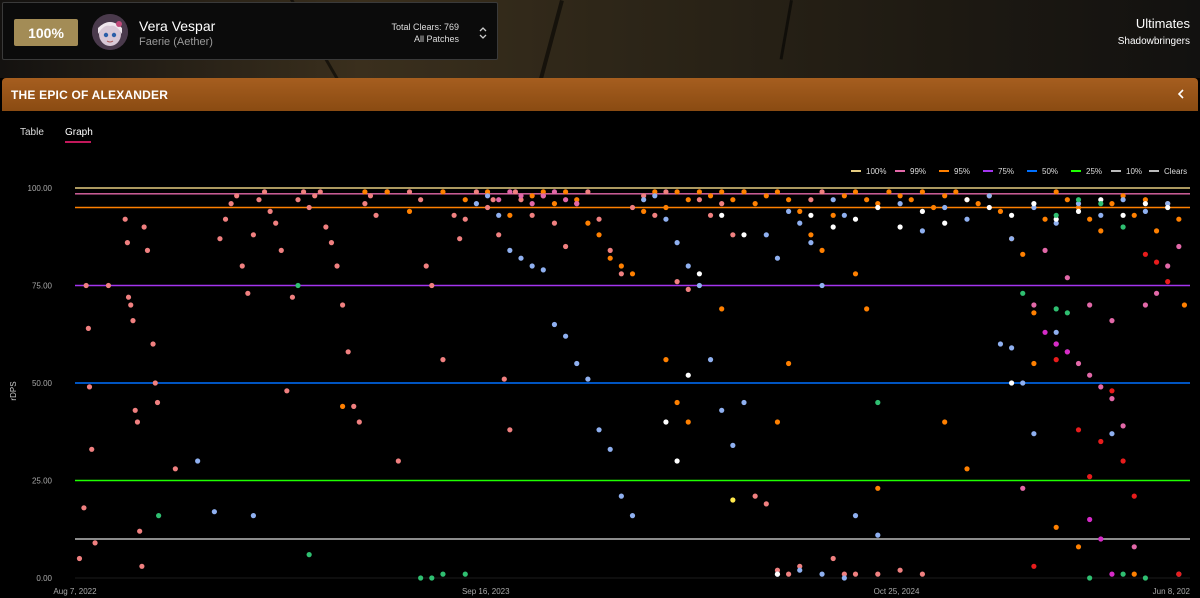  I want to click on legend-label: Clears, so click(1175, 171).